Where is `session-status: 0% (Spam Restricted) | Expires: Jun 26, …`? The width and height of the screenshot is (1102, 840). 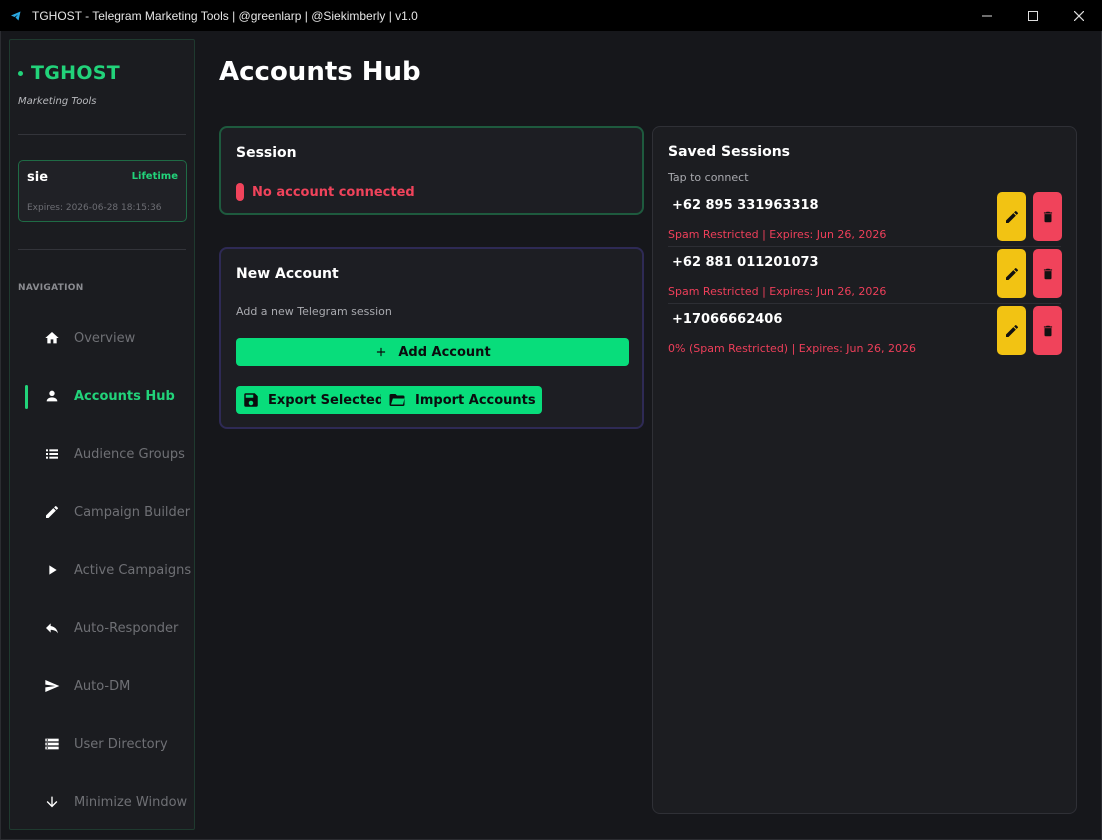 session-status: 0% (Spam Restricted) | Expires: Jun 26, … is located at coordinates (792, 348).